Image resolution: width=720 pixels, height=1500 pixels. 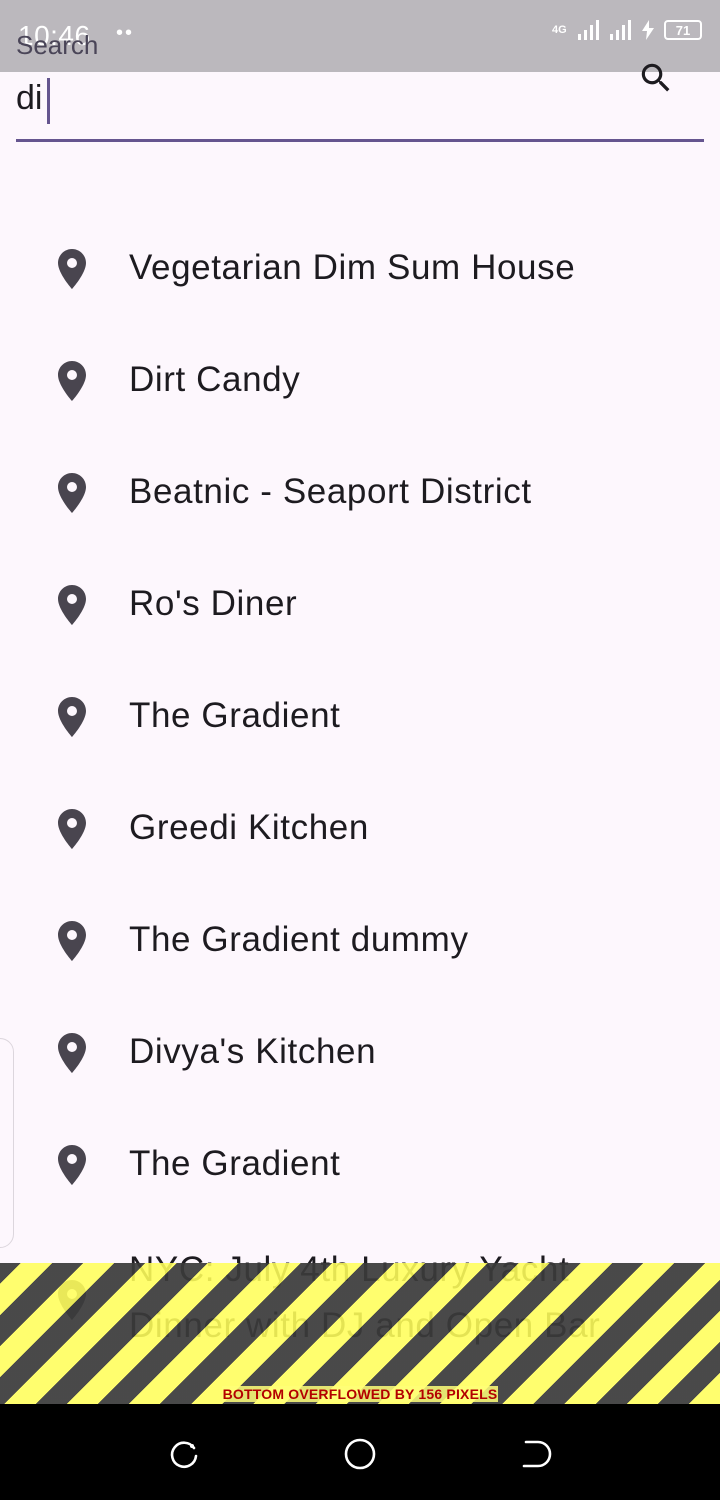 I want to click on search-icon, so click(x=655, y=77).